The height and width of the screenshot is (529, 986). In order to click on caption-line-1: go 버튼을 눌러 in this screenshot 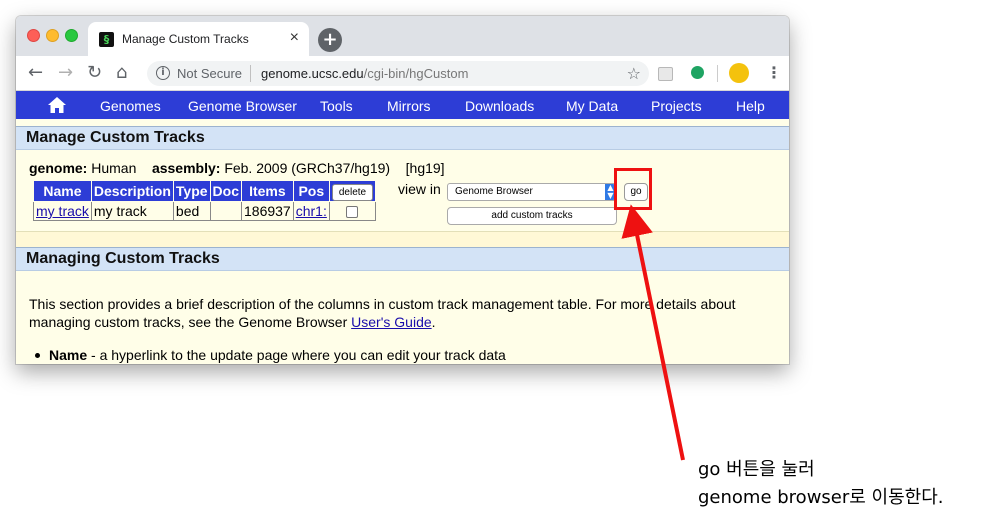, I will do `click(756, 469)`.